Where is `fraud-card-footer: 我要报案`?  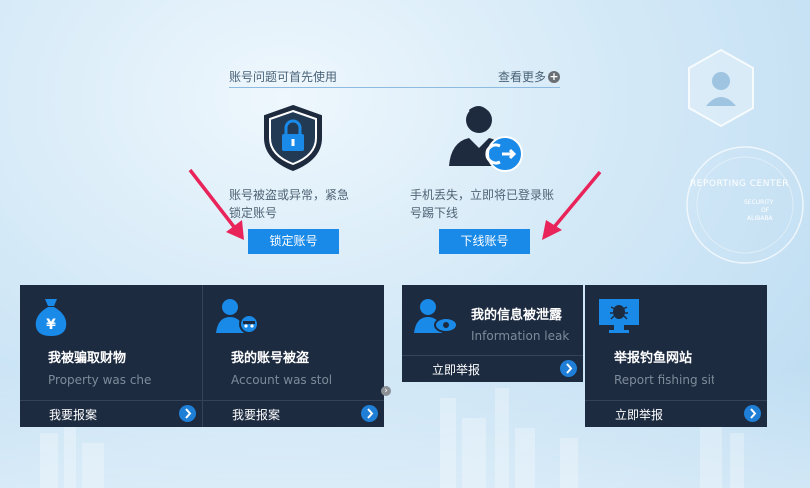
fraud-card-footer: 我要报案 is located at coordinates (111, 413).